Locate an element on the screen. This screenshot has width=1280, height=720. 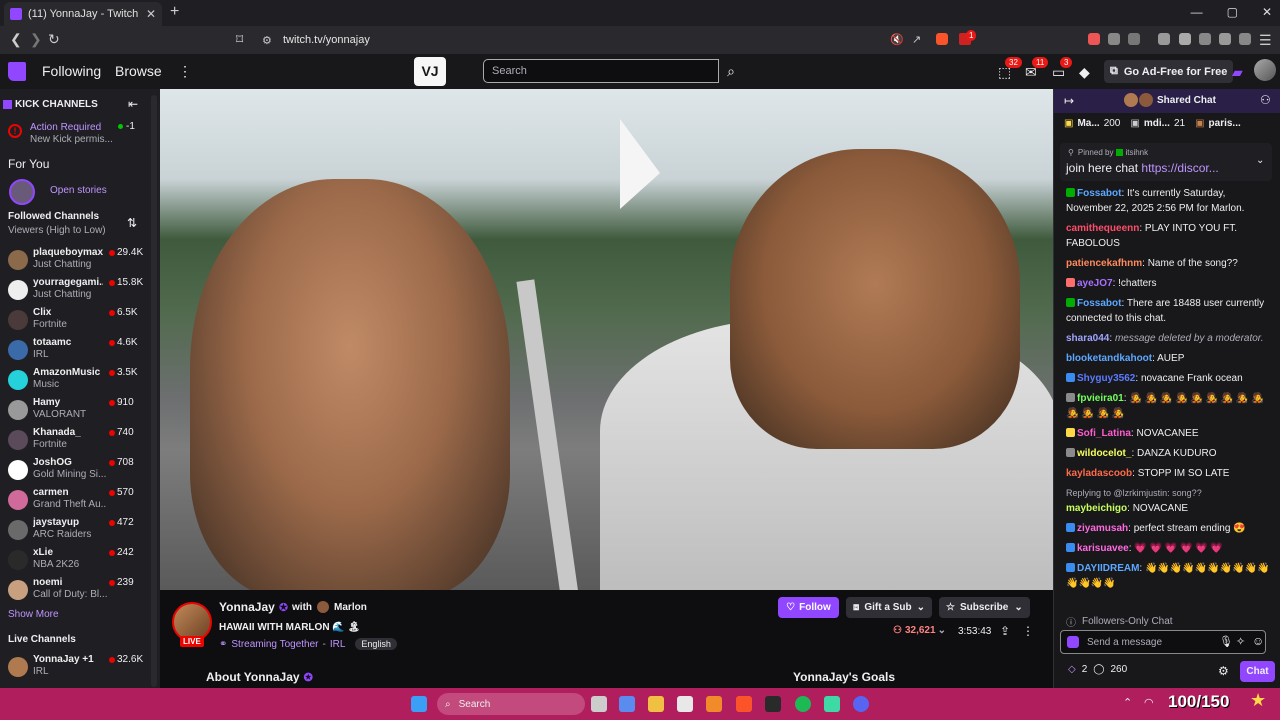
language-tag: English is located at coordinates (376, 644).